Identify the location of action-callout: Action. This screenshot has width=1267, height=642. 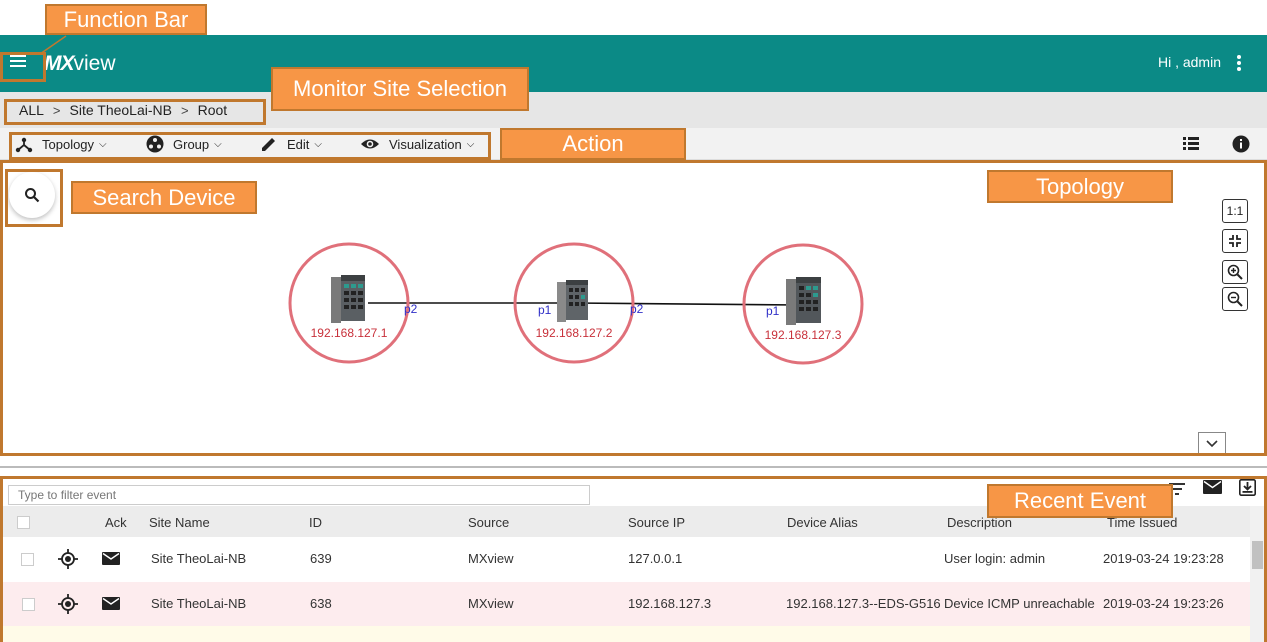
(593, 144).